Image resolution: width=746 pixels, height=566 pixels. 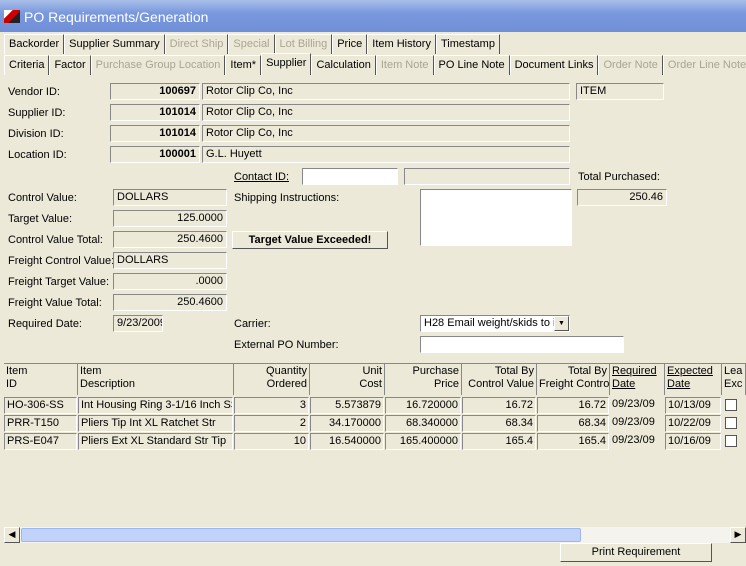 I want to click on tab-supplier-summary: Supplier Summary, so click(x=114, y=44).